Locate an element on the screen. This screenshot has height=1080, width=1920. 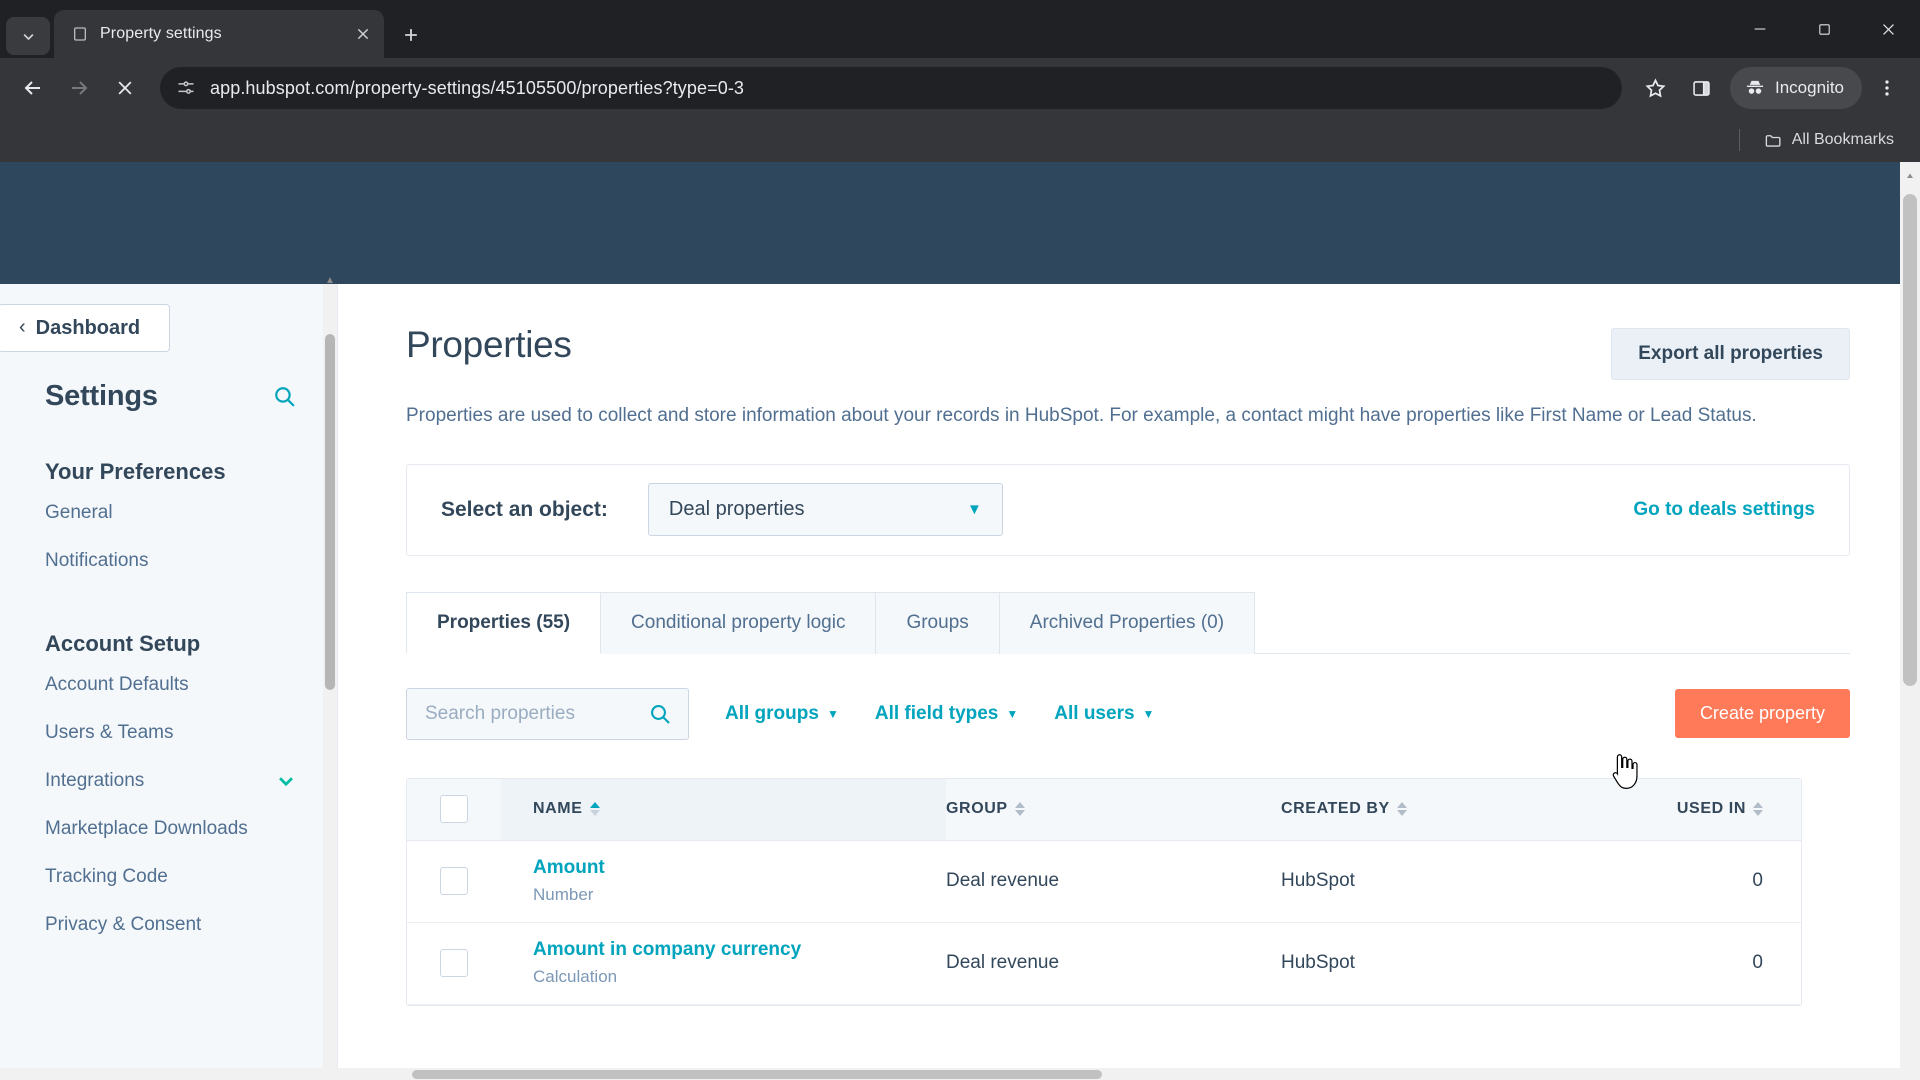
property-name-link: Amount in company currency is located at coordinates (739, 950).